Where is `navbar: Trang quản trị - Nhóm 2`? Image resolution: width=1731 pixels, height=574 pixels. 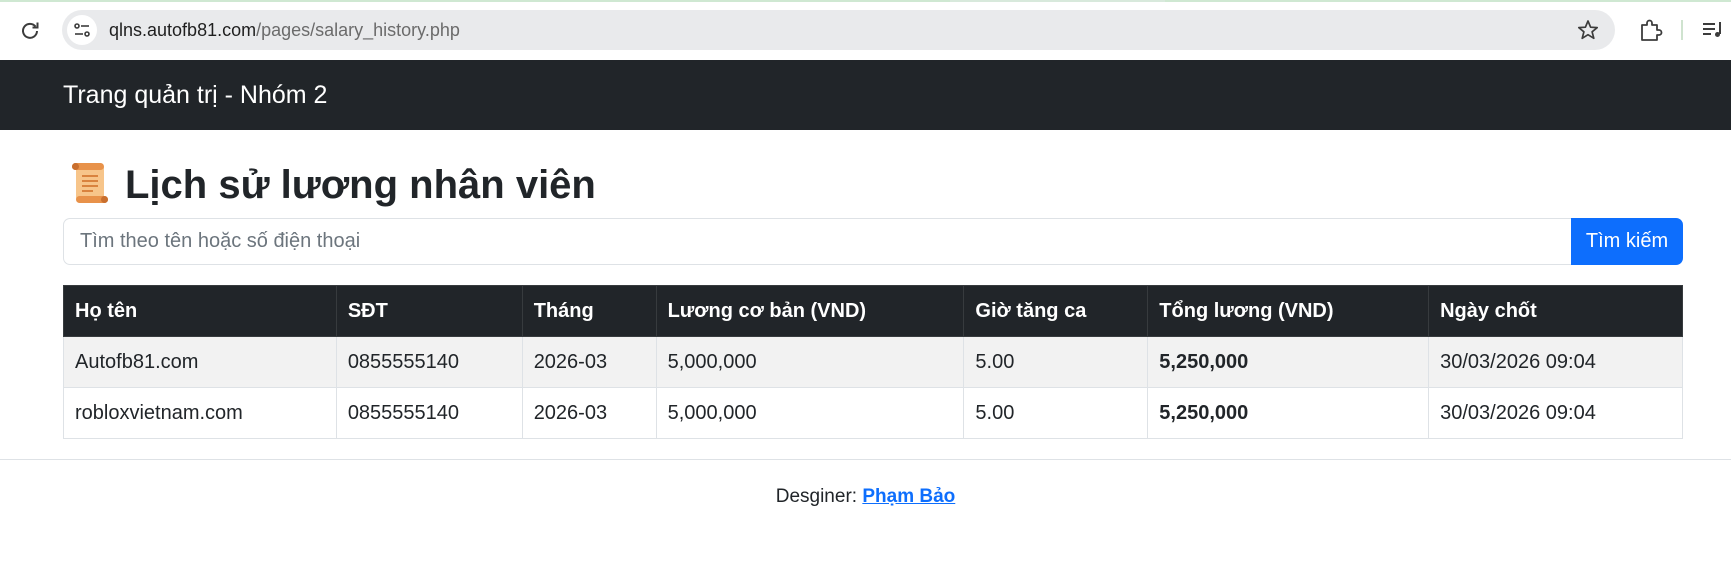 navbar: Trang quản trị - Nhóm 2 is located at coordinates (865, 95).